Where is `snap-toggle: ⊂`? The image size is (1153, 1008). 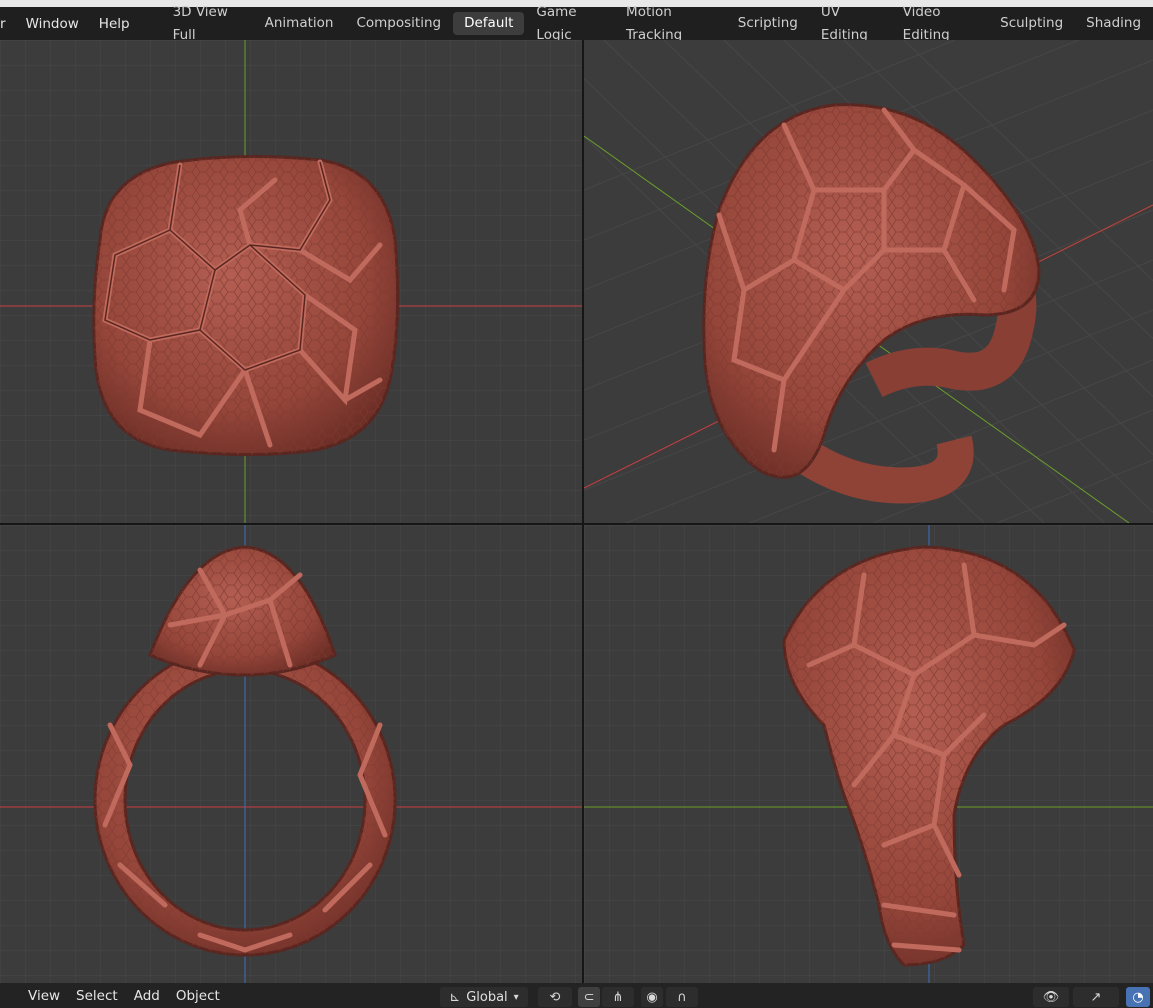 snap-toggle: ⊂ is located at coordinates (589, 997).